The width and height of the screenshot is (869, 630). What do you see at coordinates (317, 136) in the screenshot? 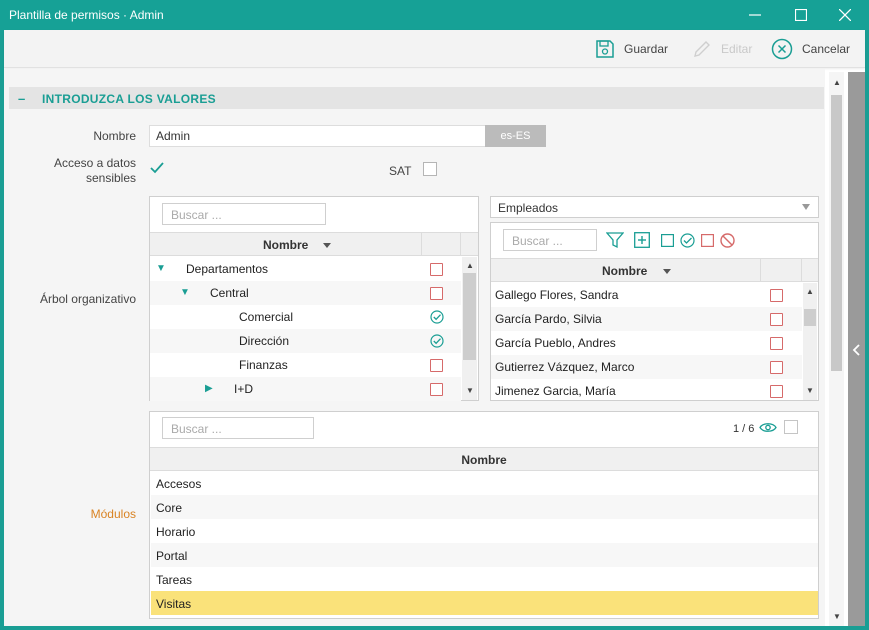
I see `name-input: Admin` at bounding box center [317, 136].